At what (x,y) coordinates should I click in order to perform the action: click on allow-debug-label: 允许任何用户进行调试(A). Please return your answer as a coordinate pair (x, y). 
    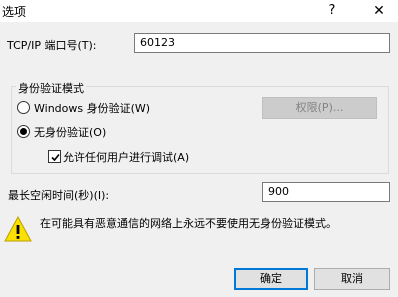
    Looking at the image, I should click on (126, 157).